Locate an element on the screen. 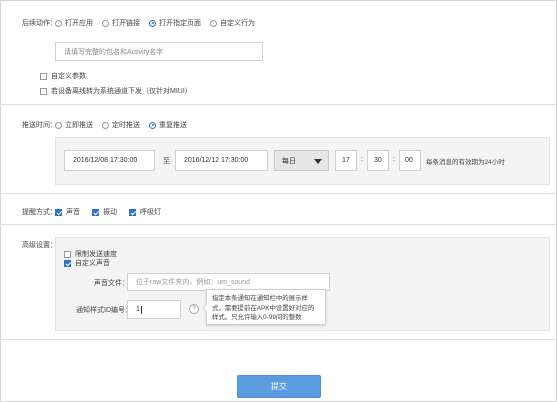 The width and height of the screenshot is (557, 402). checkbox-label: 声音 is located at coordinates (73, 212).